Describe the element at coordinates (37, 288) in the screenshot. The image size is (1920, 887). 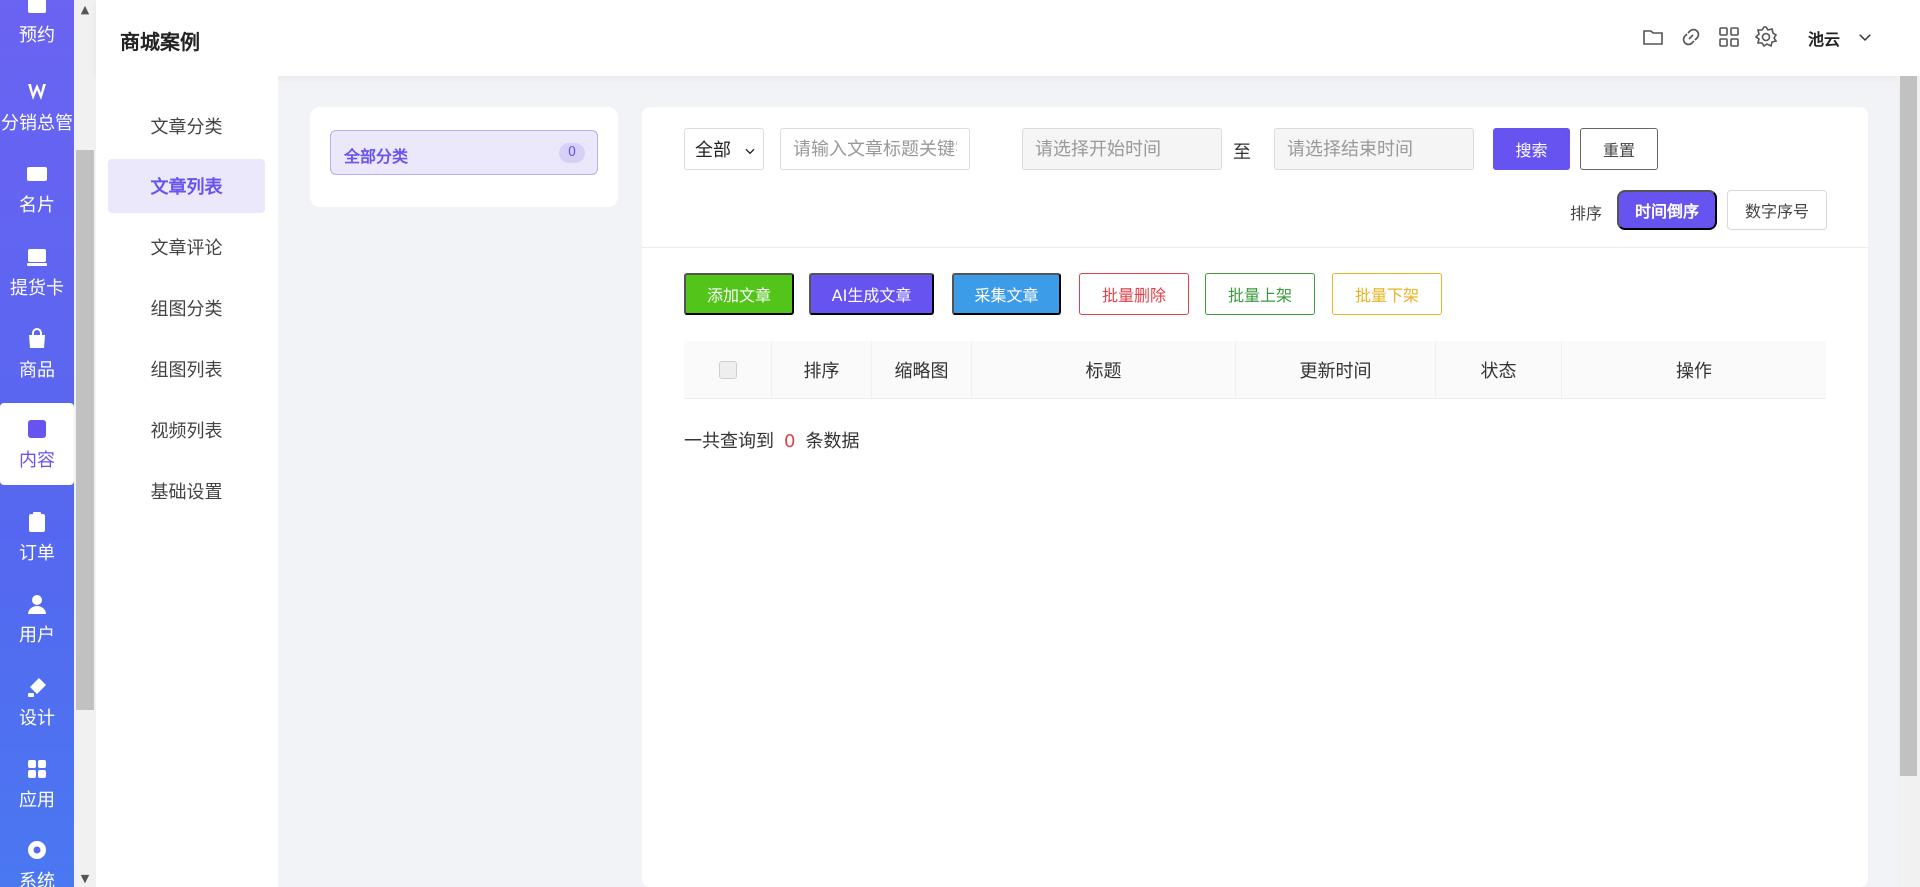
I see `nav-label: 提货卡` at that location.